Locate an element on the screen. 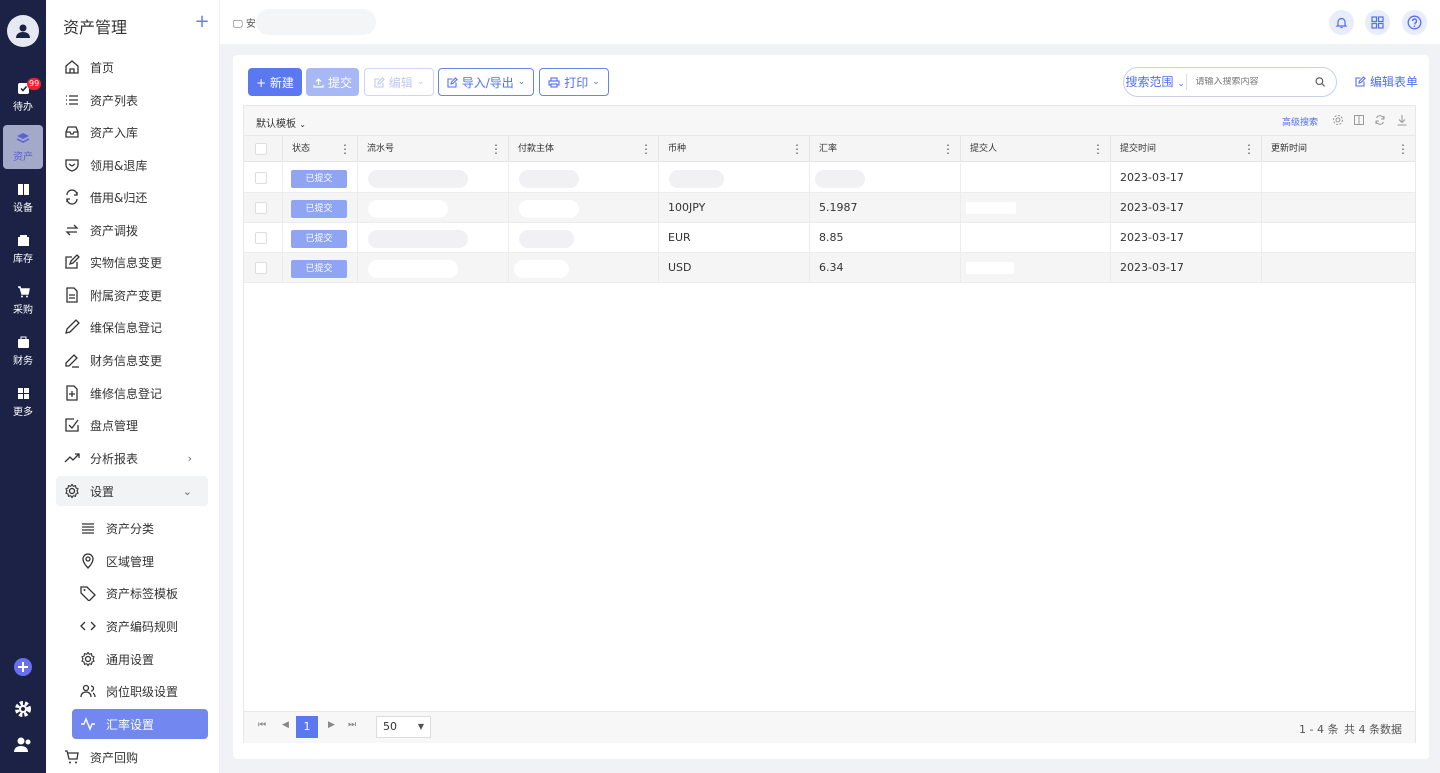 The image size is (1440, 773). menu-add-button: + is located at coordinates (202, 22).